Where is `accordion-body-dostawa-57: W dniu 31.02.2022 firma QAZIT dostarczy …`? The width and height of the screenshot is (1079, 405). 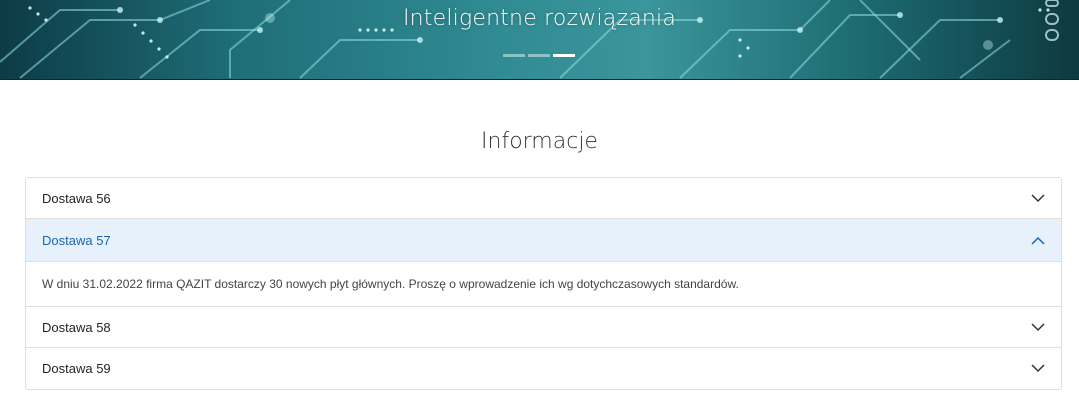 accordion-body-dostawa-57: W dniu 31.02.2022 firma QAZIT dostarczy … is located at coordinates (543, 284).